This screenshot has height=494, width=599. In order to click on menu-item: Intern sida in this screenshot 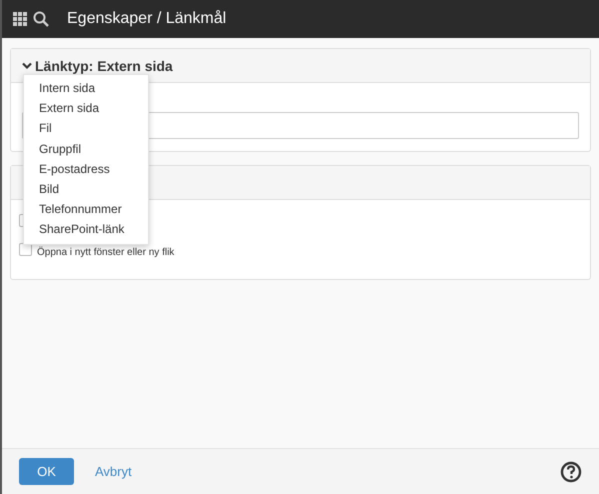, I will do `click(86, 88)`.